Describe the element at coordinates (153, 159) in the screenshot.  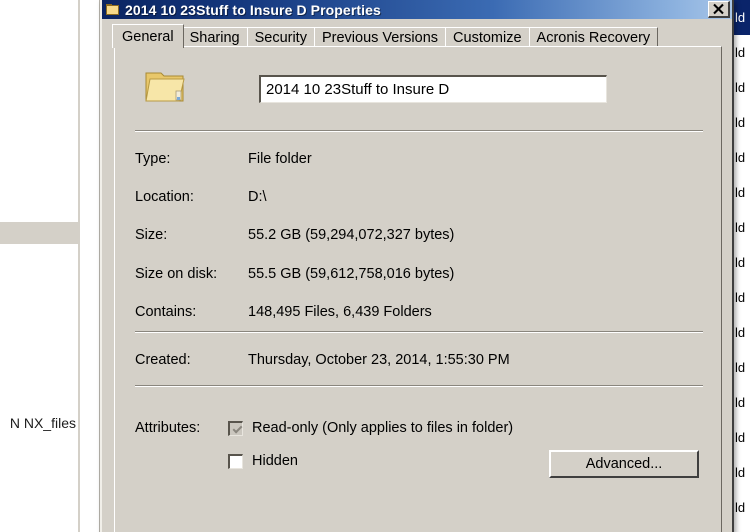
I see `property-label: Type:` at that location.